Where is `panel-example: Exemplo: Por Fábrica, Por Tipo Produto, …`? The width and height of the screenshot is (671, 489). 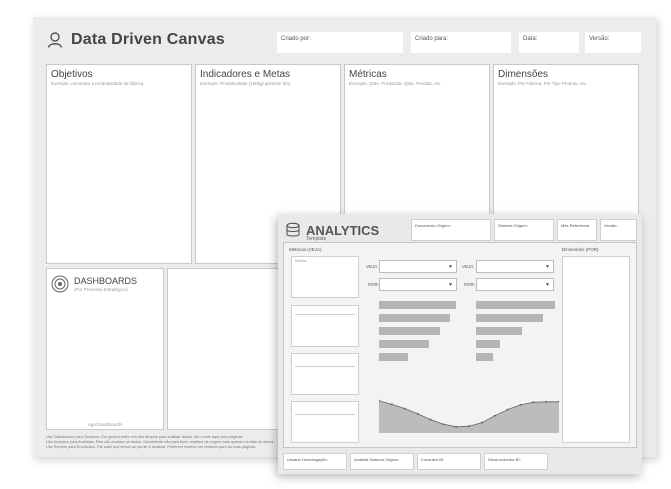 panel-example: Exemplo: Por Fábrica, Por Tipo Produto, … is located at coordinates (543, 83).